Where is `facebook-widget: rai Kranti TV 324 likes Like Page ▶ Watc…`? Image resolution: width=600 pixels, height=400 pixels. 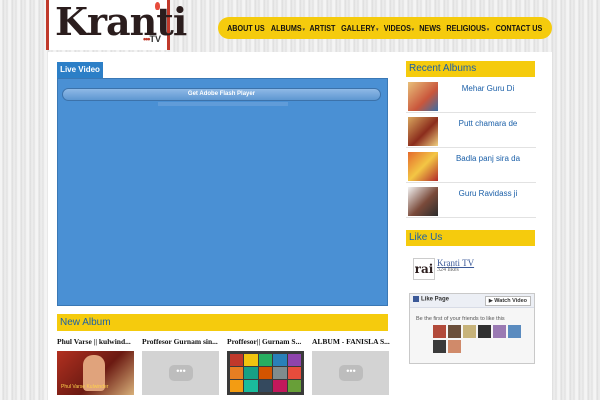 facebook-widget: rai Kranti TV 324 likes Like Page ▶ Watc… is located at coordinates (470, 308).